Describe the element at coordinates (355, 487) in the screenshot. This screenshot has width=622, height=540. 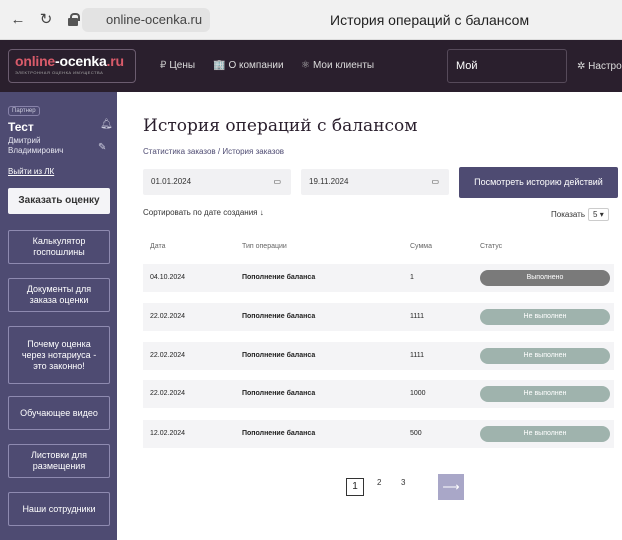
I see `page-1: 1` at that location.